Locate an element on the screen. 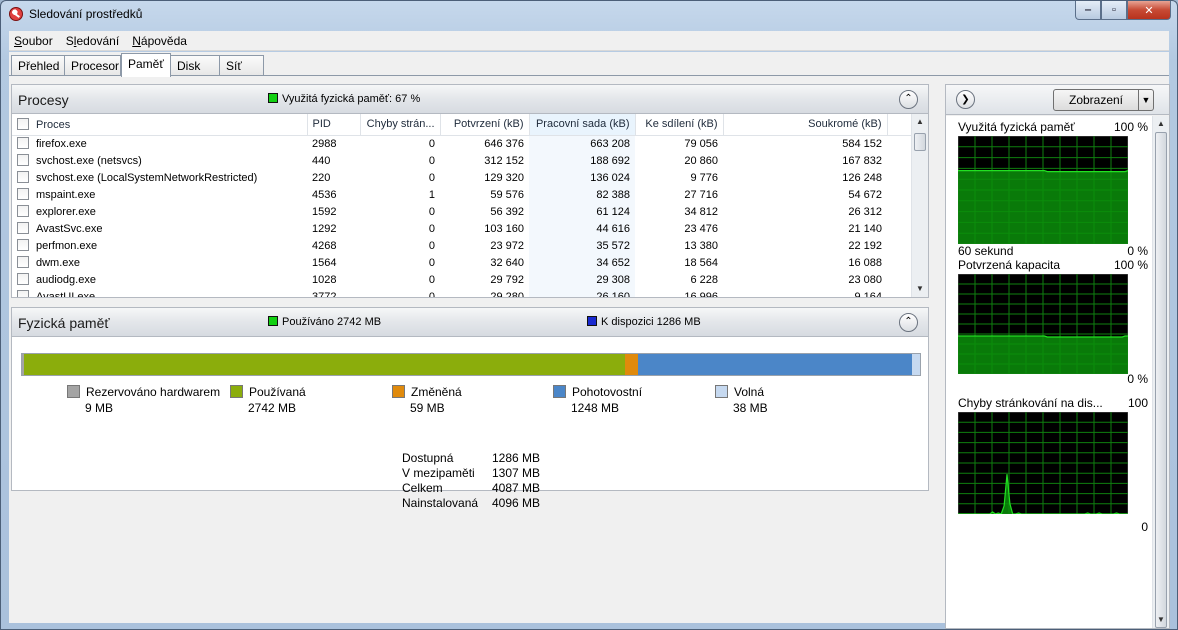 The height and width of the screenshot is (630, 1178). menu-label: oubor is located at coordinates (37, 41).